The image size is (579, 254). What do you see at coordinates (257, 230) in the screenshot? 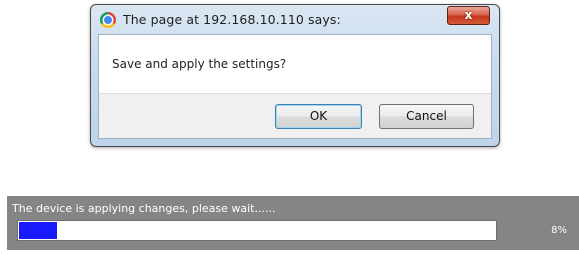
I see `progress-bar` at bounding box center [257, 230].